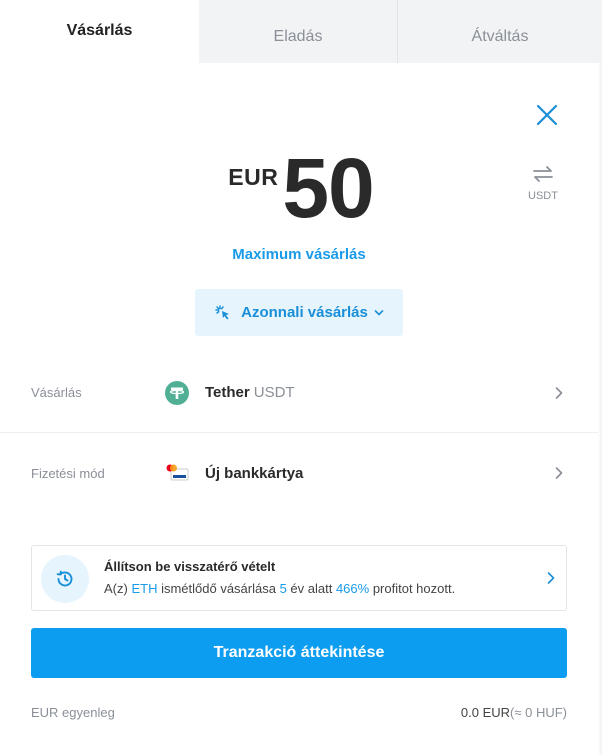  I want to click on instant-buy-dropdown: Azonnali vásárlás, so click(299, 312).